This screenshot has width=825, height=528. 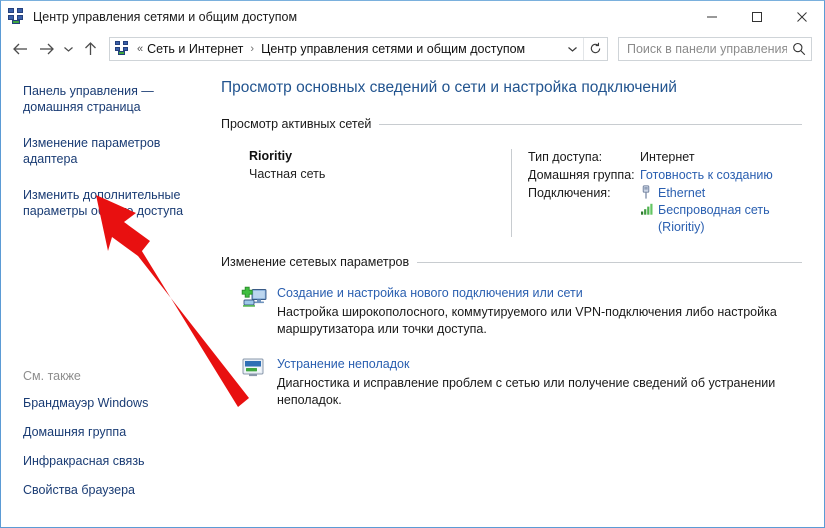 I want to click on see-also-title: См. также, so click(x=52, y=376).